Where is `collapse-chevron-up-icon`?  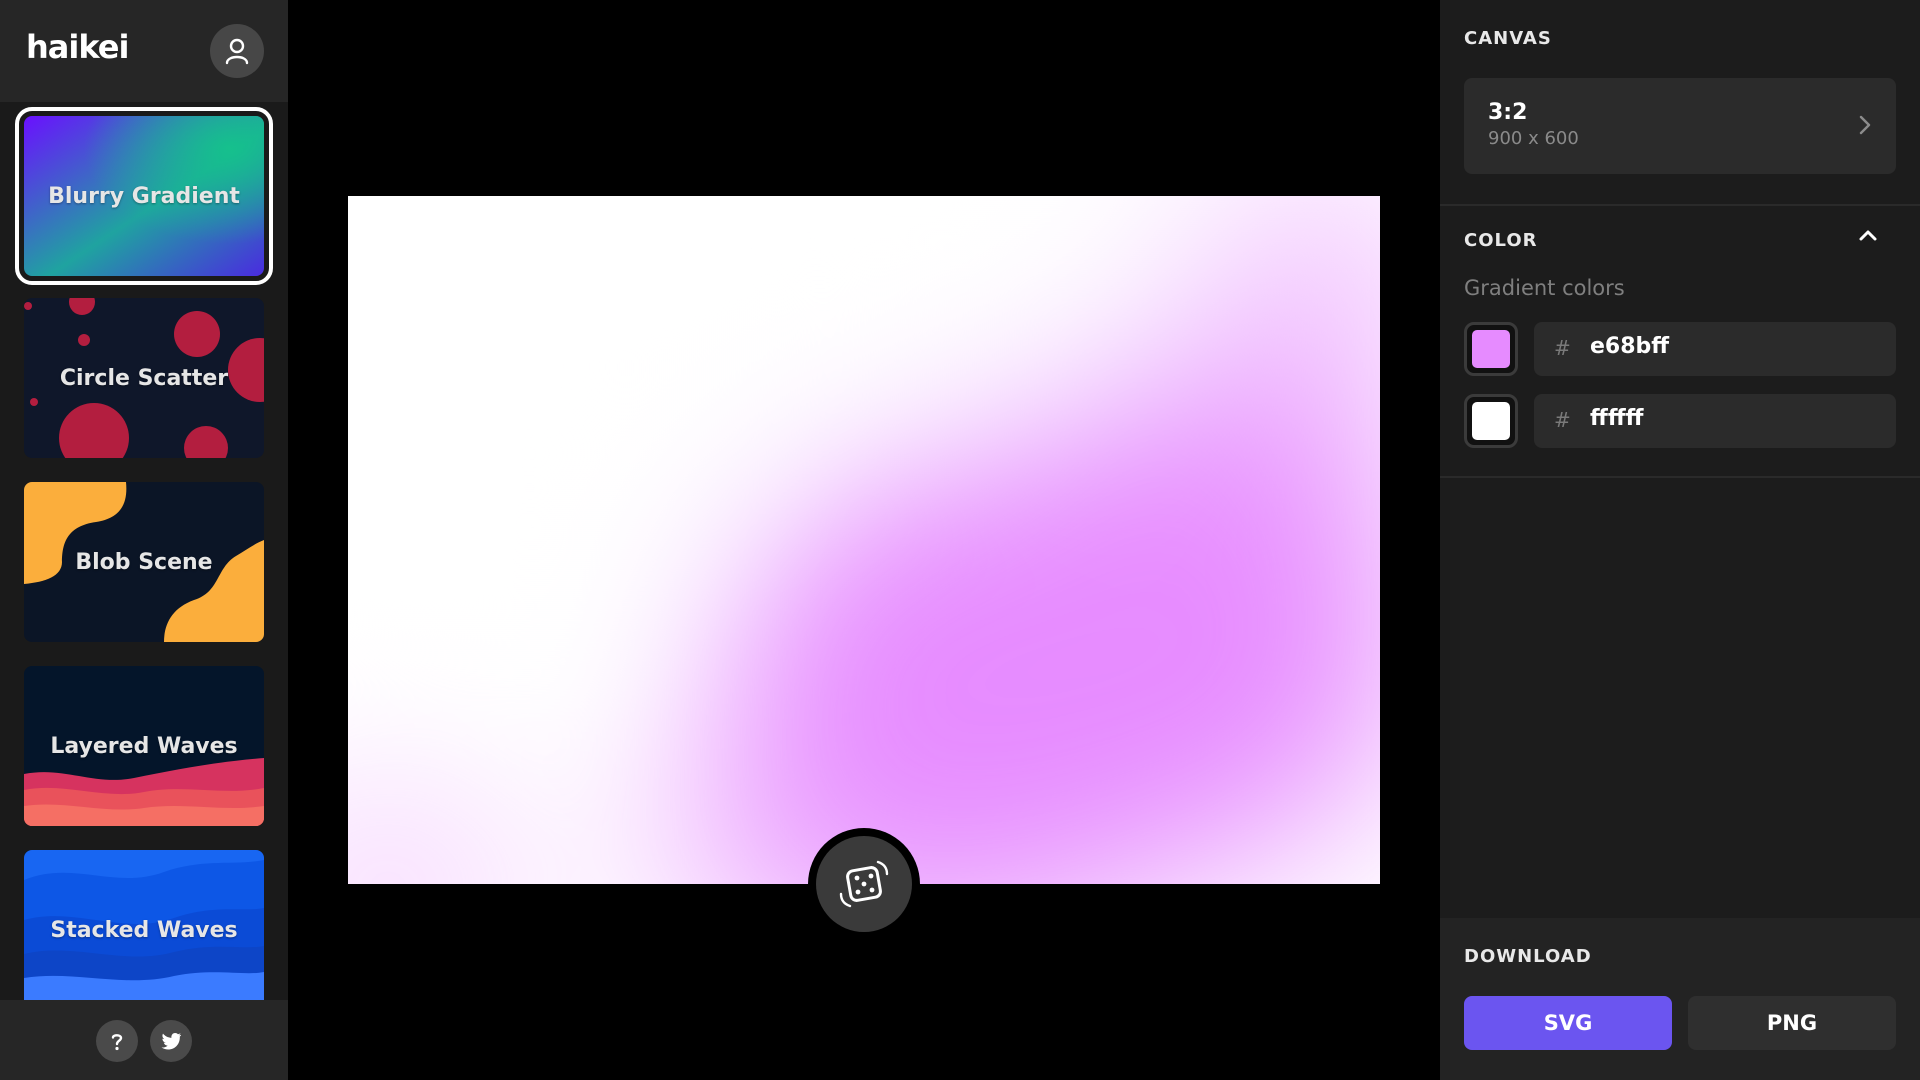
collapse-chevron-up-icon is located at coordinates (1868, 235).